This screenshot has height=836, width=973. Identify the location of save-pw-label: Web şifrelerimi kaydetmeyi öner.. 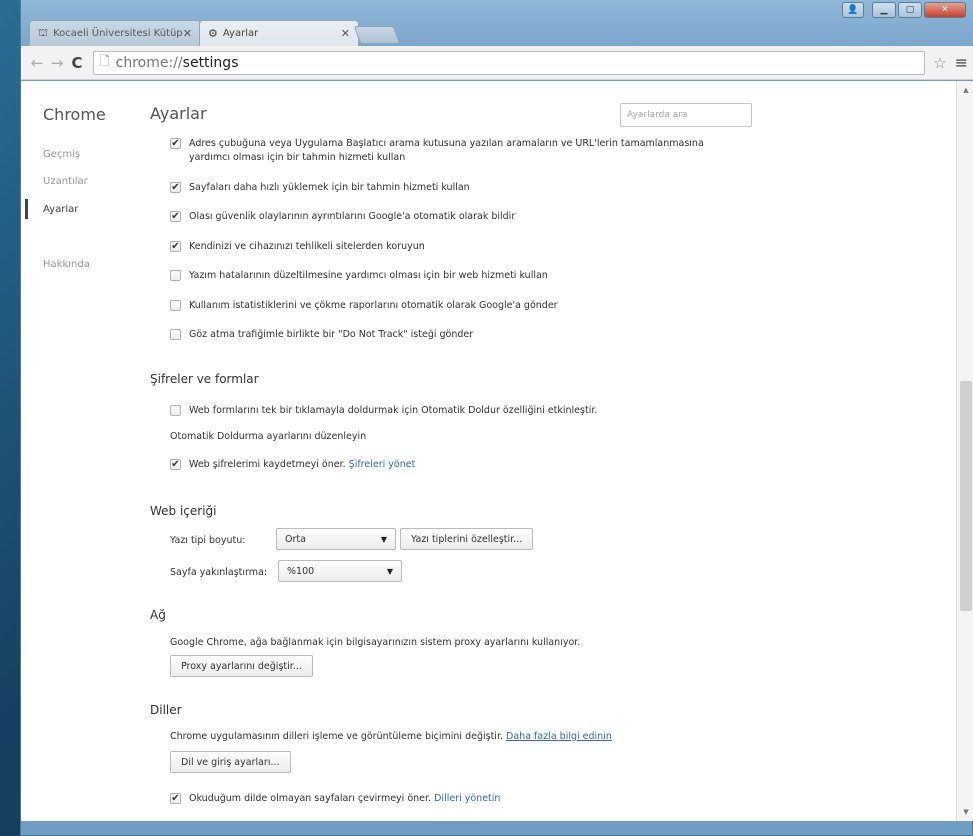
(267, 464).